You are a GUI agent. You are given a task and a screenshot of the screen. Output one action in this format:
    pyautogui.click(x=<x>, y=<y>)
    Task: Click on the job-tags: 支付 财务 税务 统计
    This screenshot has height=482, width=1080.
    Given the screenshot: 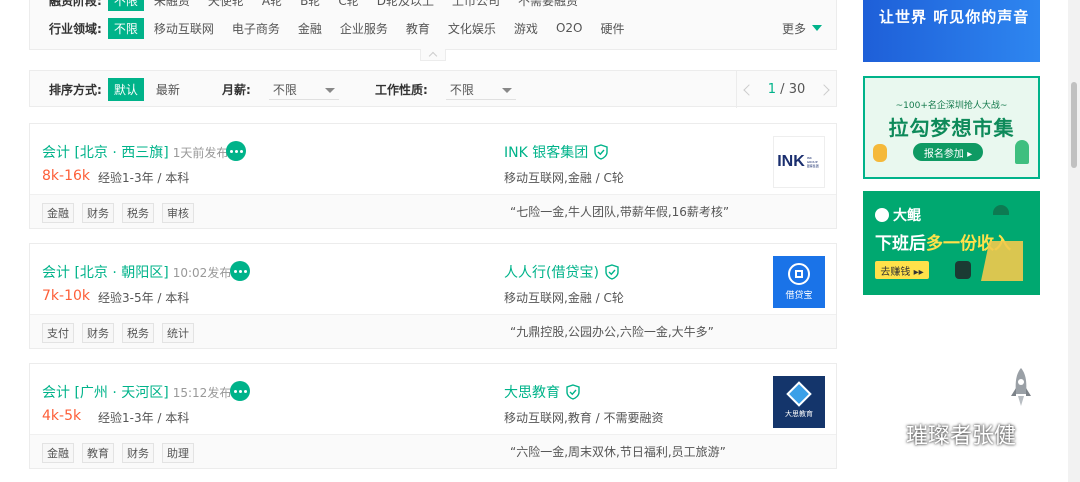 What is the action you would take?
    pyautogui.click(x=122, y=333)
    